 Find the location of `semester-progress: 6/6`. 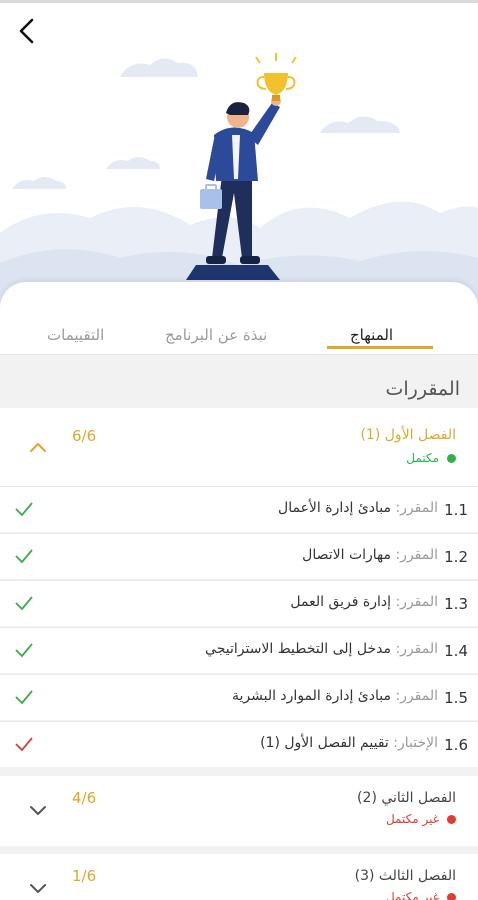

semester-progress: 6/6 is located at coordinates (84, 436).